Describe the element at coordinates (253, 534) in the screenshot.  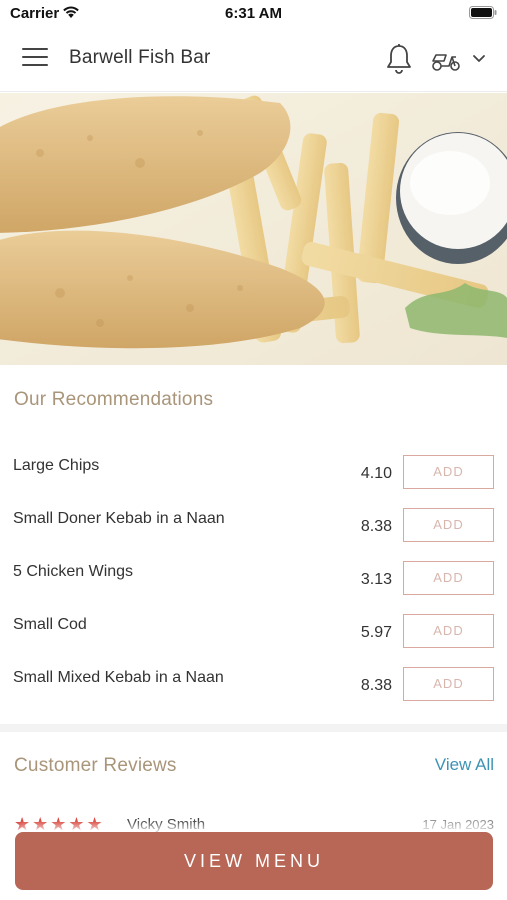
I see `list-item: Small Doner Kebab in a Naan 8.38 ADD` at that location.